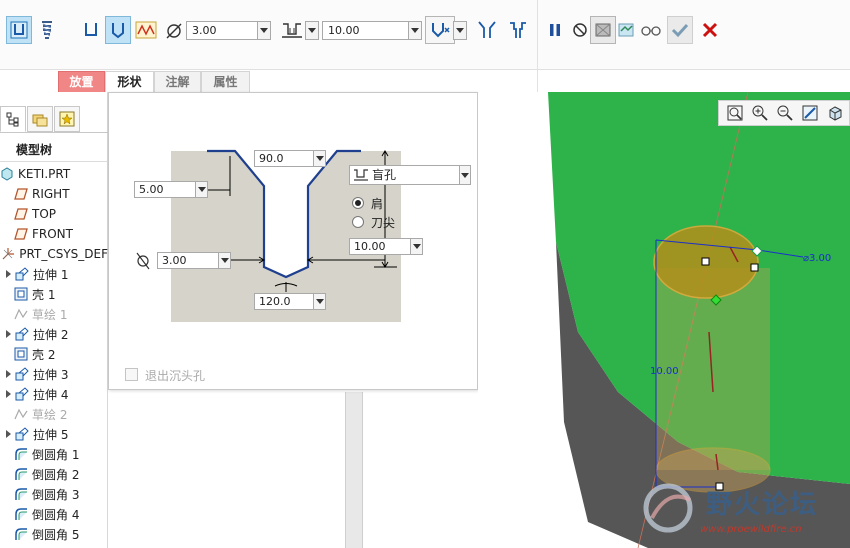 The height and width of the screenshot is (548, 850). I want to click on forum-logo-icon, so click(668, 508).